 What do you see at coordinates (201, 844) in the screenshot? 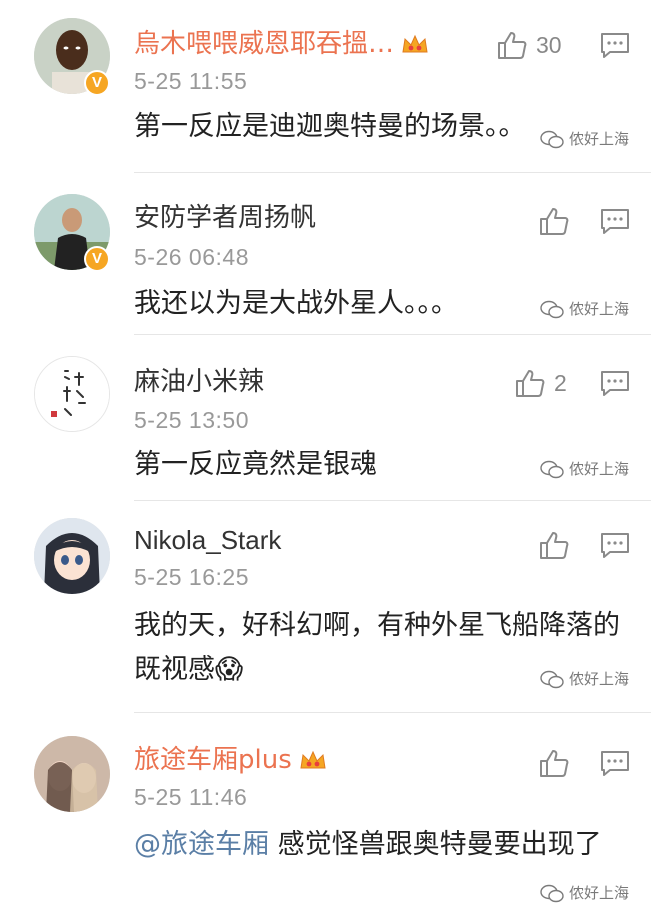
I see `user-mention-link: @旅途车厢` at bounding box center [201, 844].